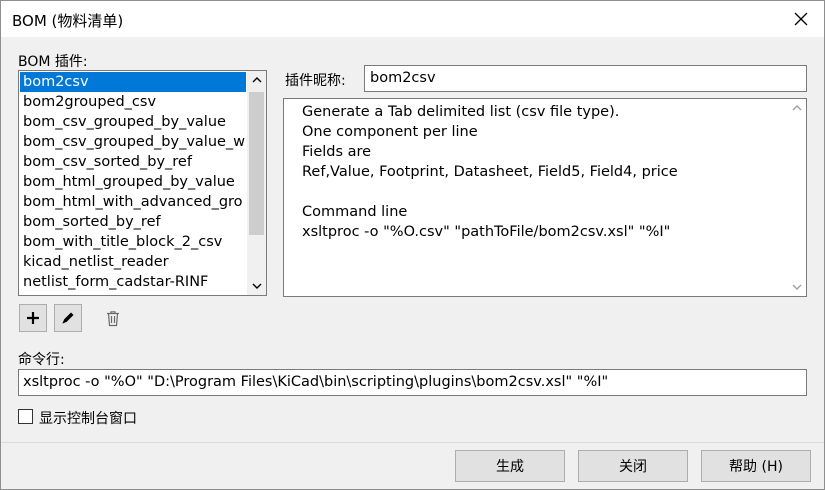 The image size is (825, 490). What do you see at coordinates (403, 78) in the screenshot?
I see `nickname-value: bom2csv` at bounding box center [403, 78].